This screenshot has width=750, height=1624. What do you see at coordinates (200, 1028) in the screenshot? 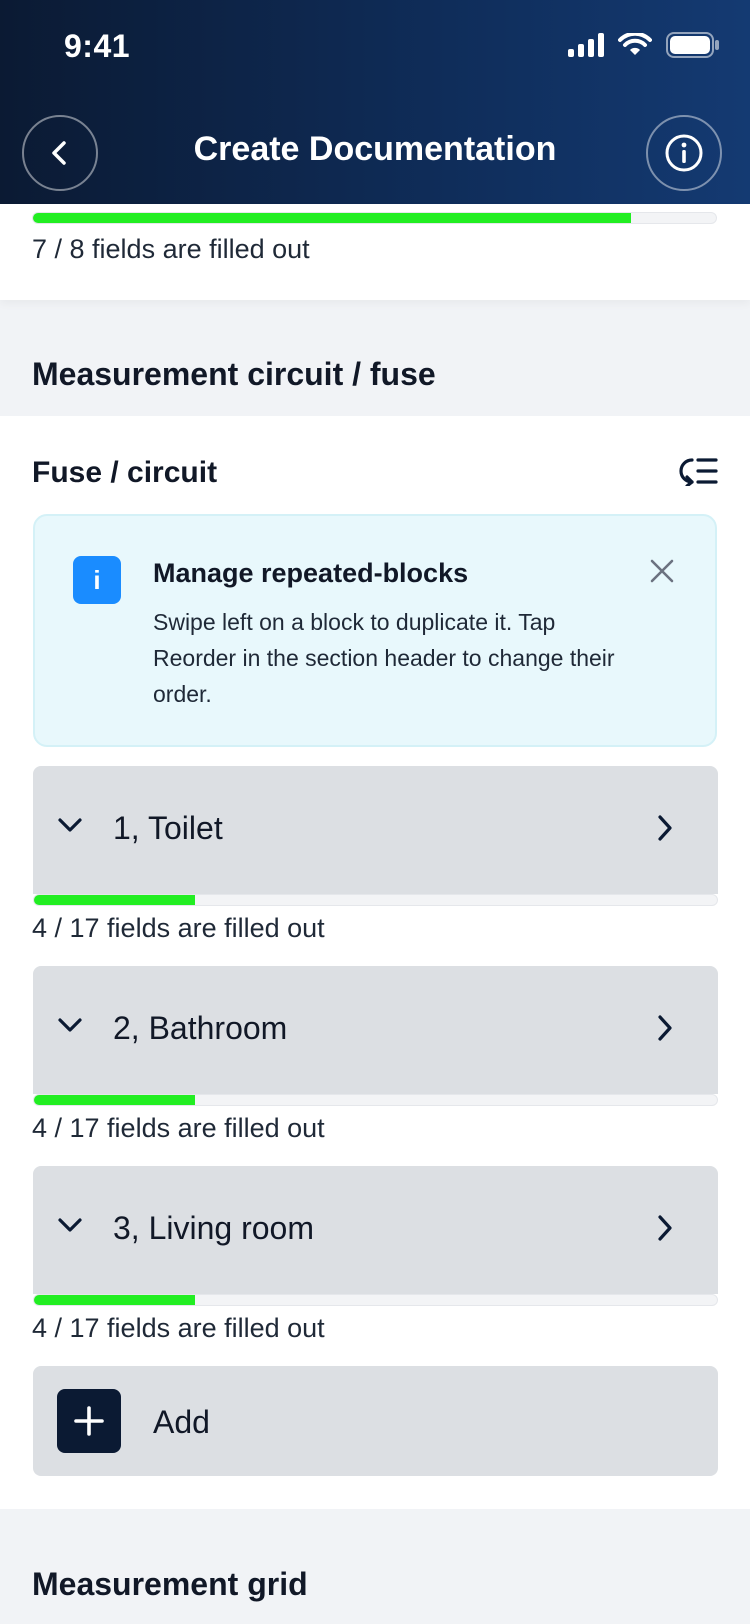
I see `block-label: 2, Bathroom` at bounding box center [200, 1028].